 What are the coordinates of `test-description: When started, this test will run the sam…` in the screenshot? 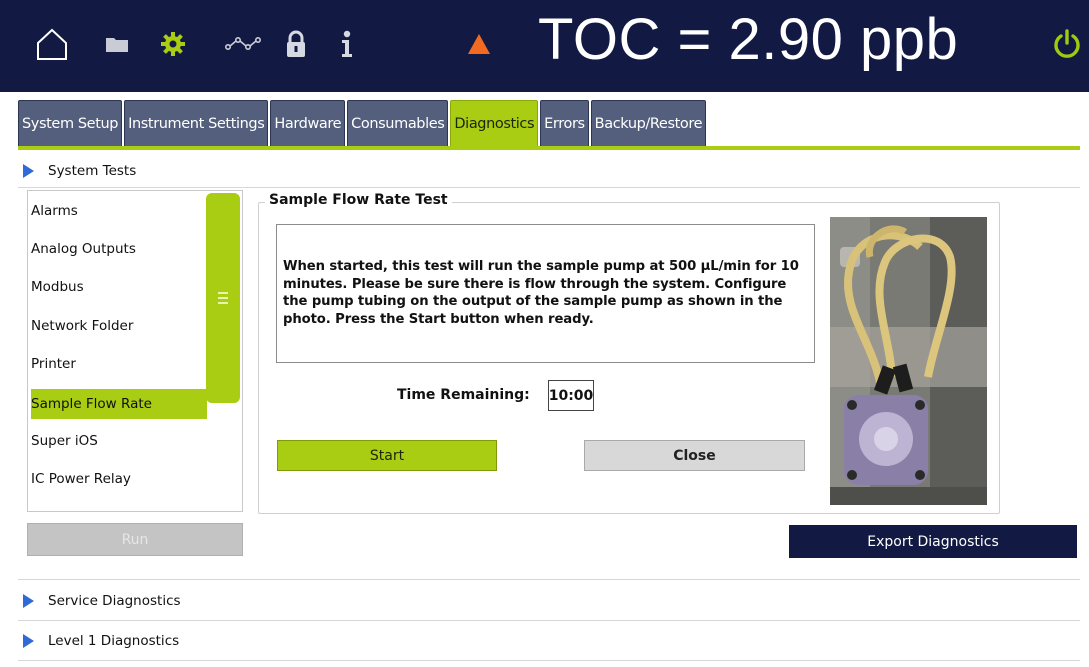 It's located at (545, 293).